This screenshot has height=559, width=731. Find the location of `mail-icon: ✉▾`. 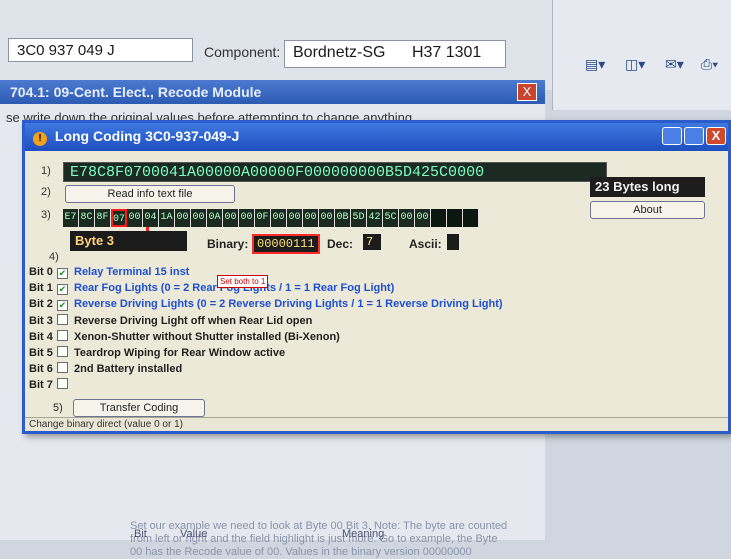

mail-icon: ✉▾ is located at coordinates (674, 64).